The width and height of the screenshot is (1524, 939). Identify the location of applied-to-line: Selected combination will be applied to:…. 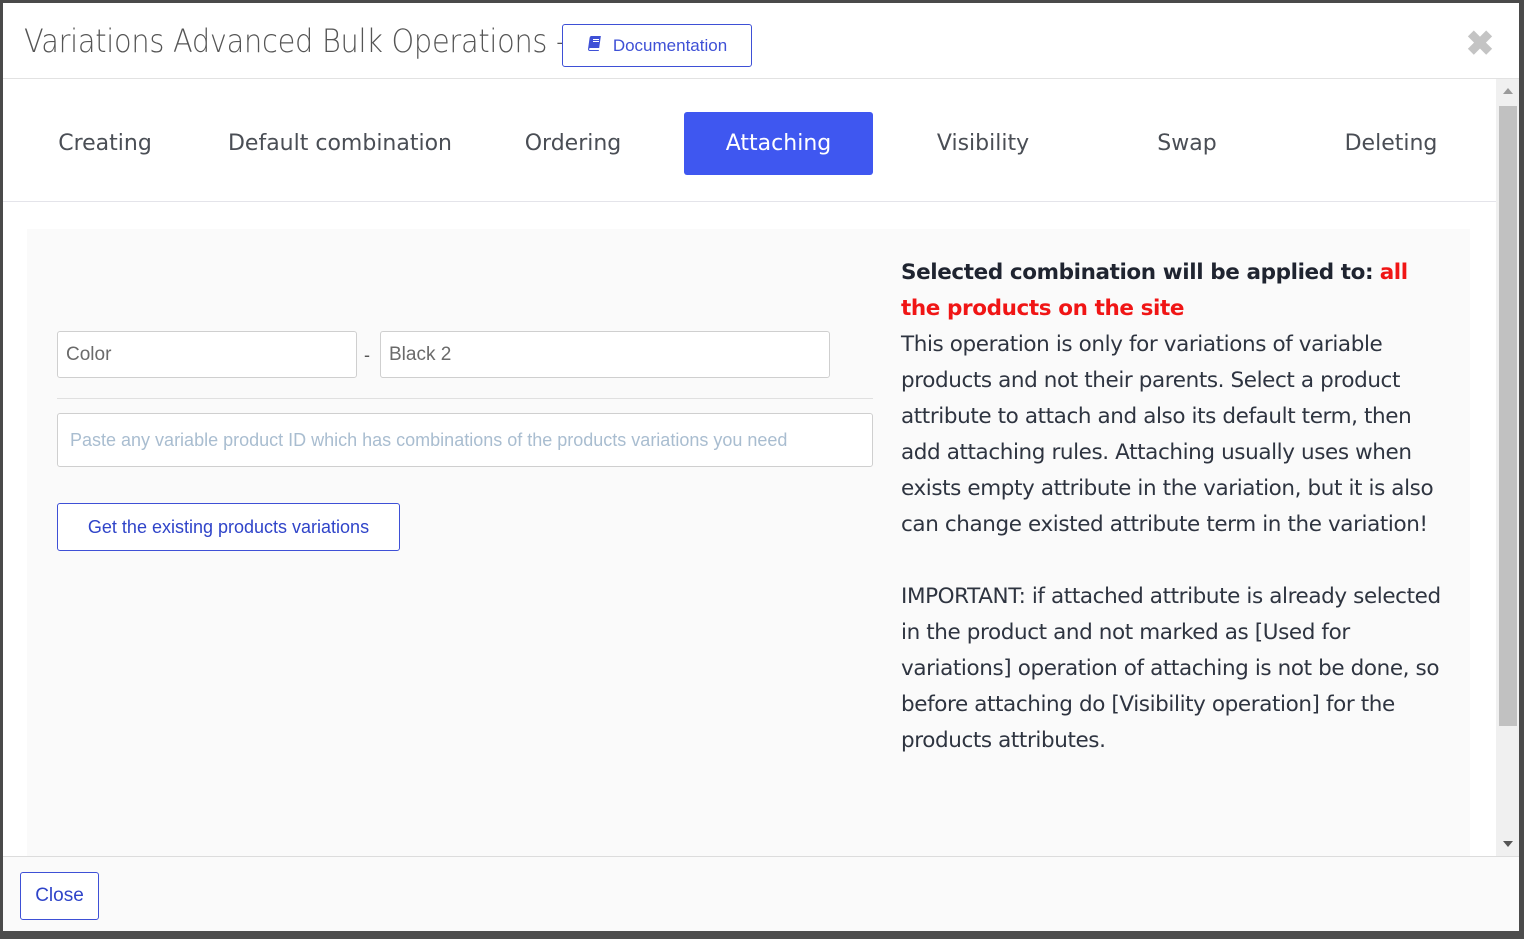
(1171, 291).